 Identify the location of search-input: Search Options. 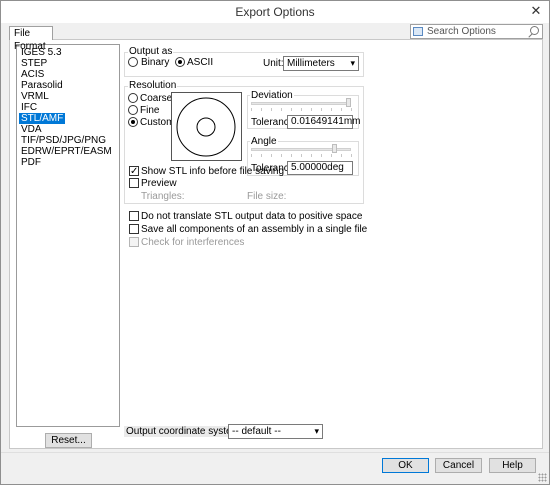
(461, 31).